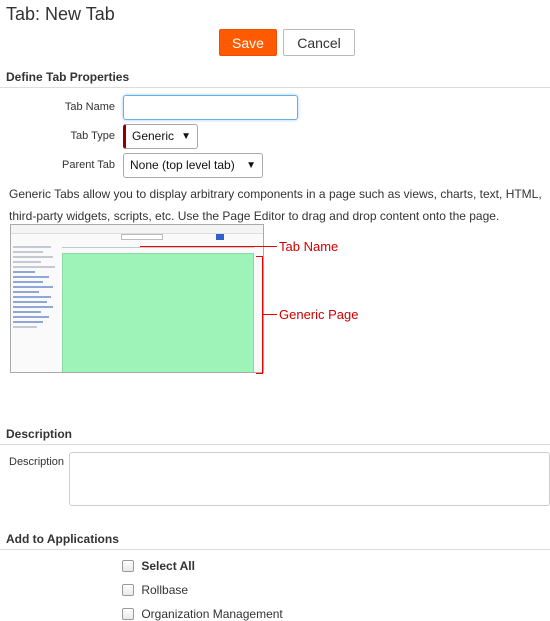 The image size is (550, 621). I want to click on select-all-label: Select All, so click(168, 566).